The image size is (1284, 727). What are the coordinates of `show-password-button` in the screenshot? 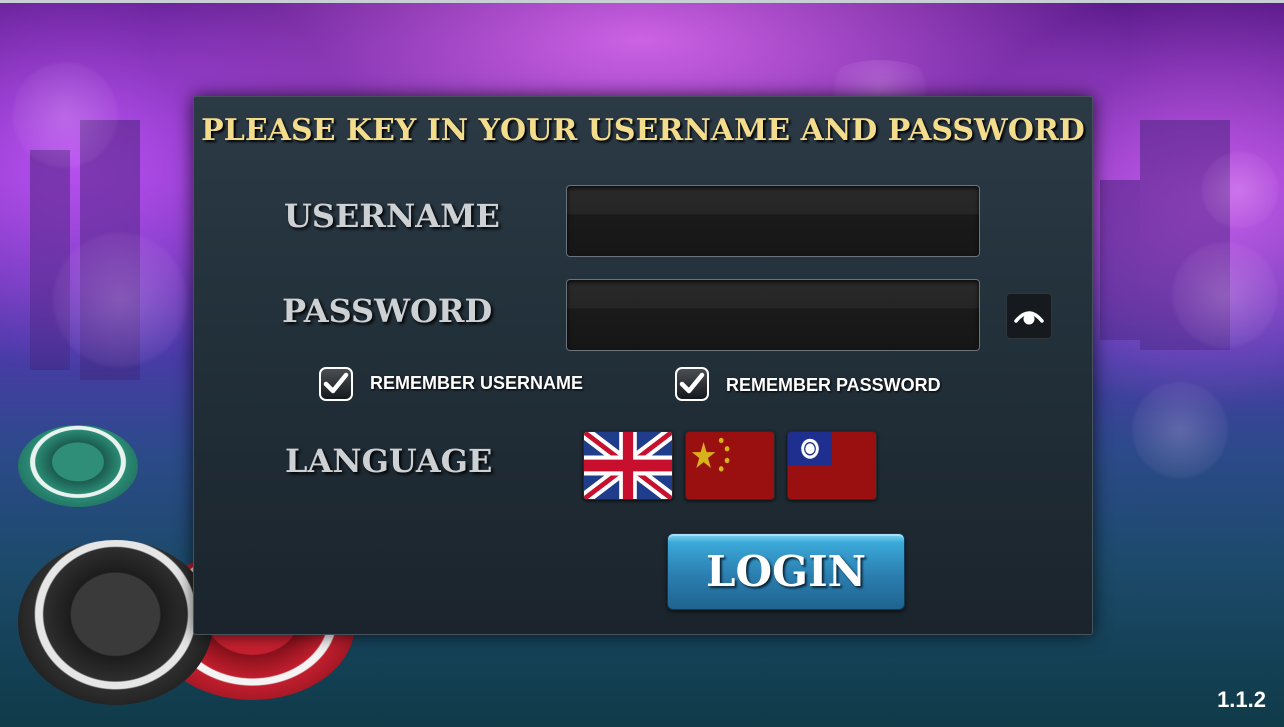 It's located at (1029, 316).